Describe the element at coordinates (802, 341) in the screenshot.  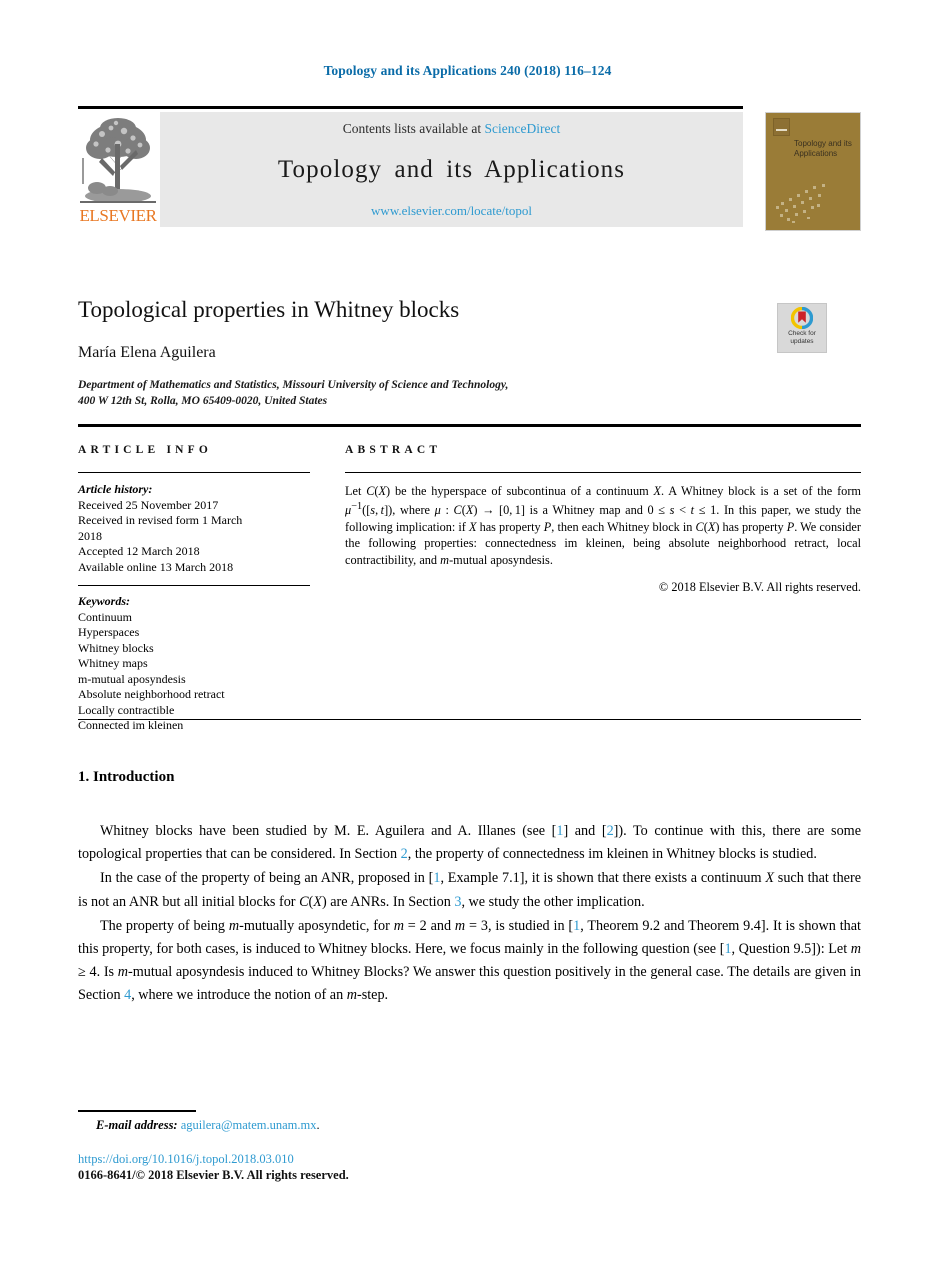
I see `crossmark-line-2: updates` at that location.